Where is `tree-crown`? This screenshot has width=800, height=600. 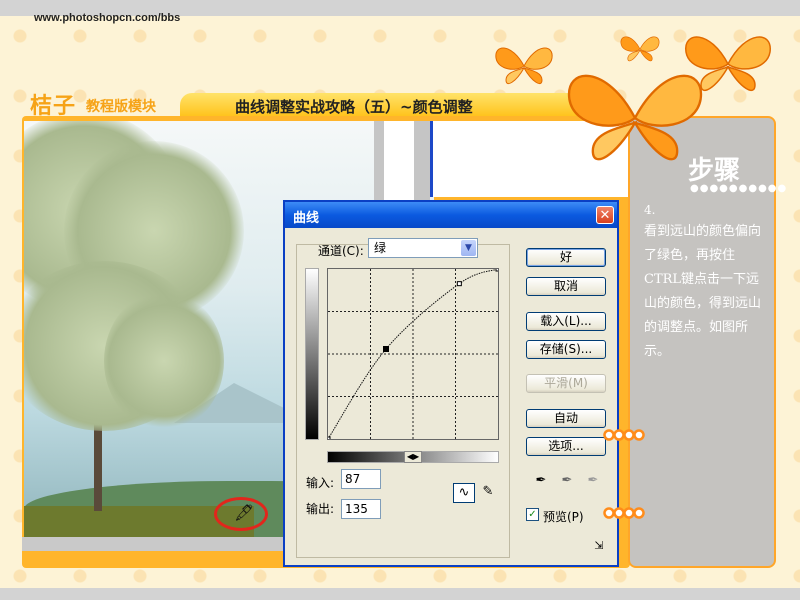
tree-crown is located at coordinates (164, 361).